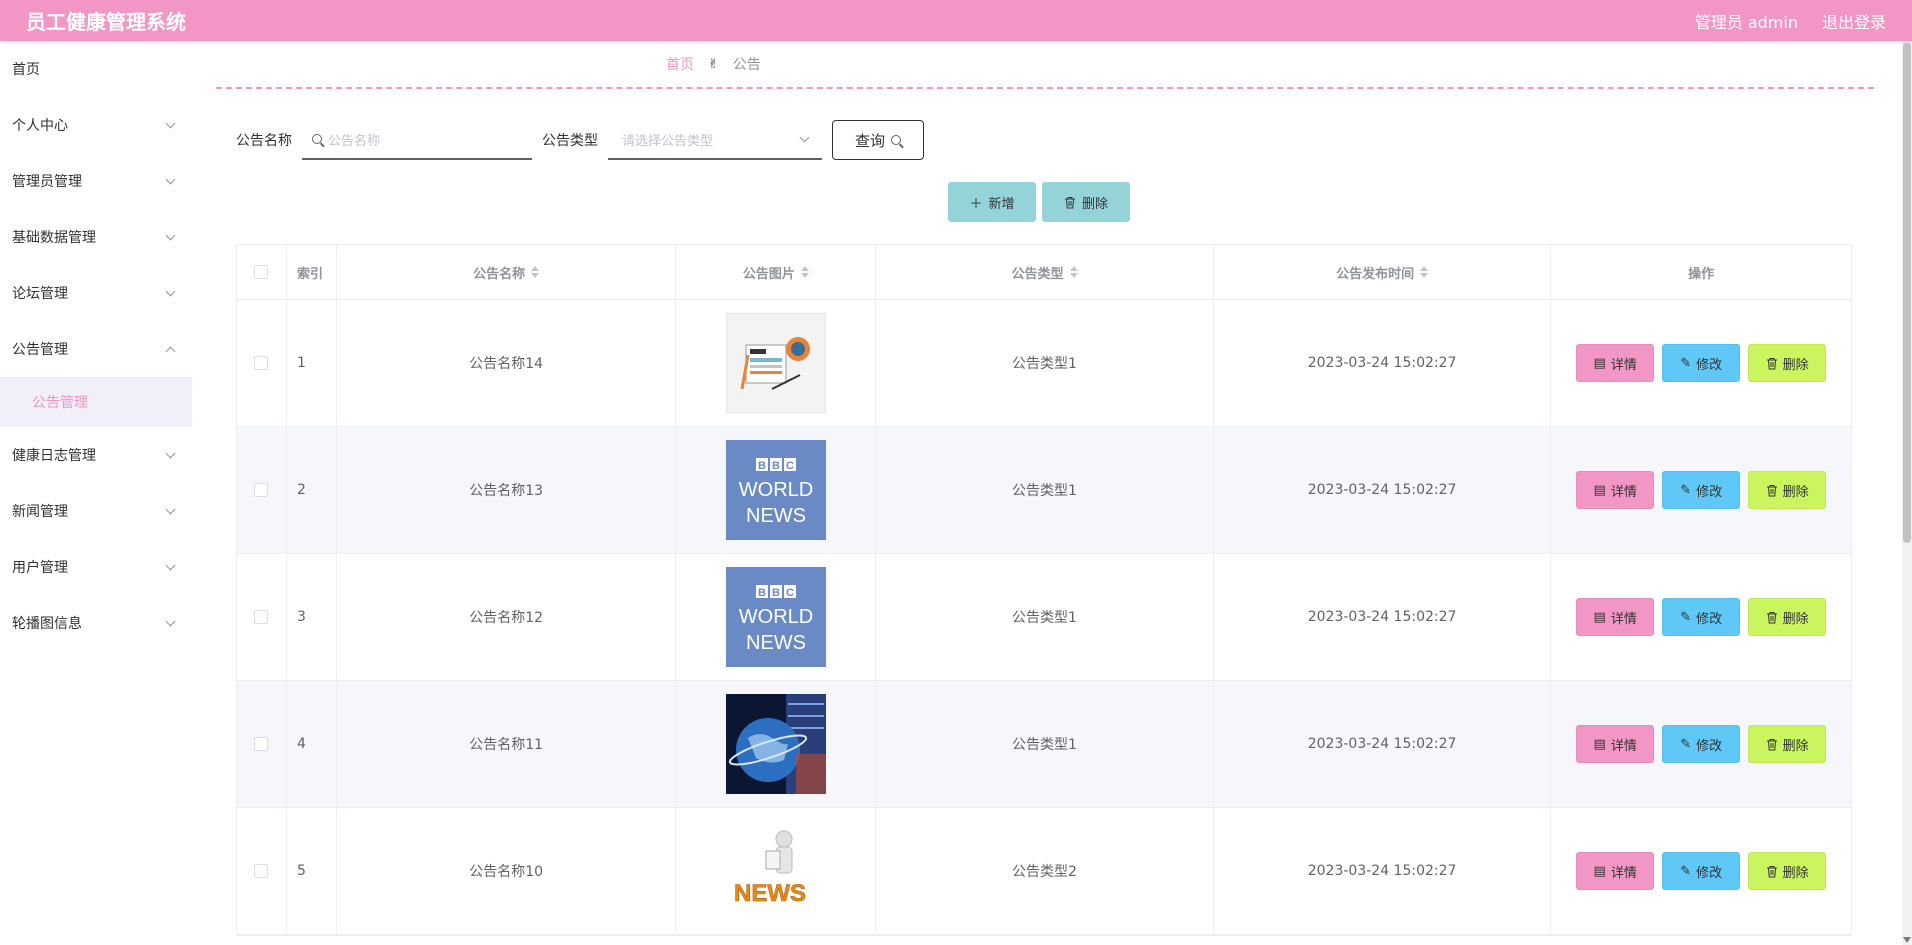 The height and width of the screenshot is (945, 1912). What do you see at coordinates (40, 350) in the screenshot?
I see `sidebar-item-label: 公告管理` at bounding box center [40, 350].